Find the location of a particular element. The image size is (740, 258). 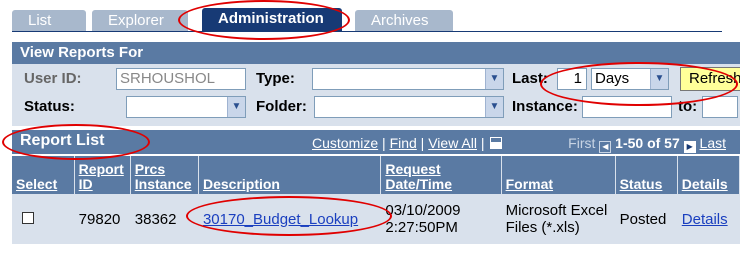

last-unit-value: Days is located at coordinates (612, 78).